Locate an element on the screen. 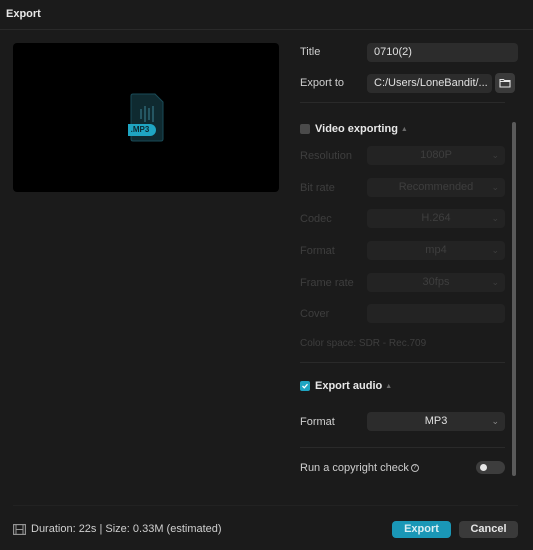 This screenshot has width=533, height=550. browse-folder-button is located at coordinates (505, 83).